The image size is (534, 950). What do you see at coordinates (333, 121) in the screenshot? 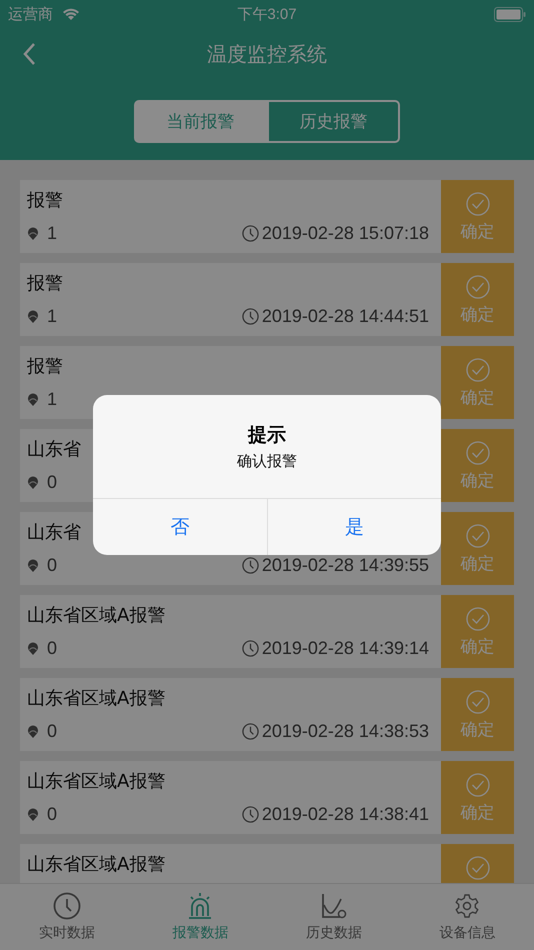
I see `segment-tab: 历史报警` at bounding box center [333, 121].